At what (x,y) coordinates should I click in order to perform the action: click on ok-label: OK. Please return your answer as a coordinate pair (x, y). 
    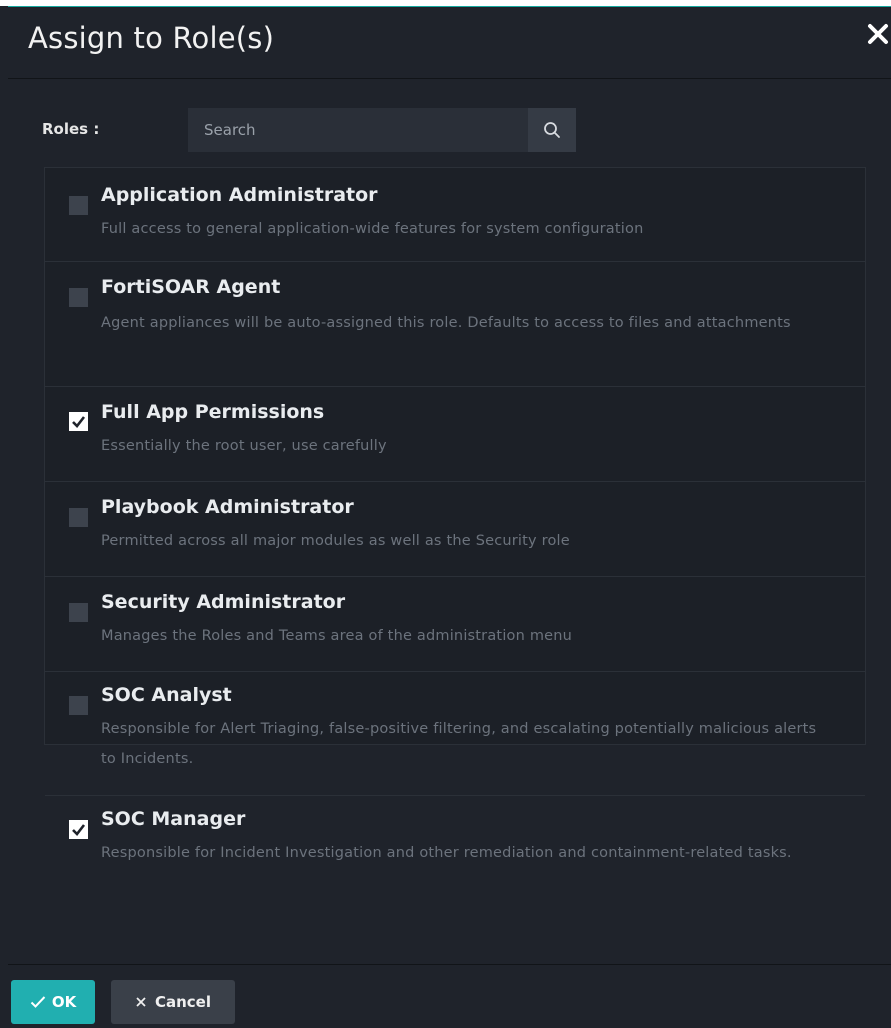
    Looking at the image, I should click on (64, 1002).